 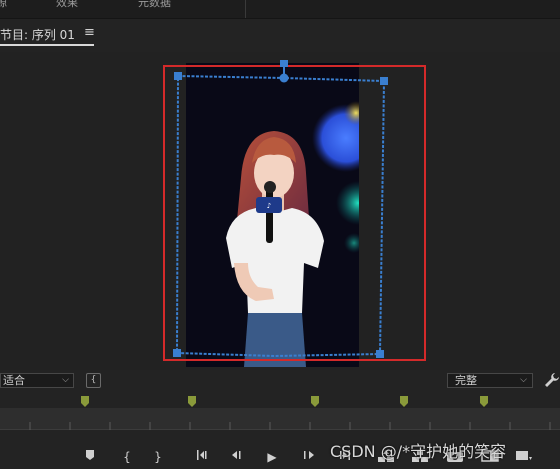 What do you see at coordinates (272, 457) in the screenshot?
I see `play-icon: ▶` at bounding box center [272, 457].